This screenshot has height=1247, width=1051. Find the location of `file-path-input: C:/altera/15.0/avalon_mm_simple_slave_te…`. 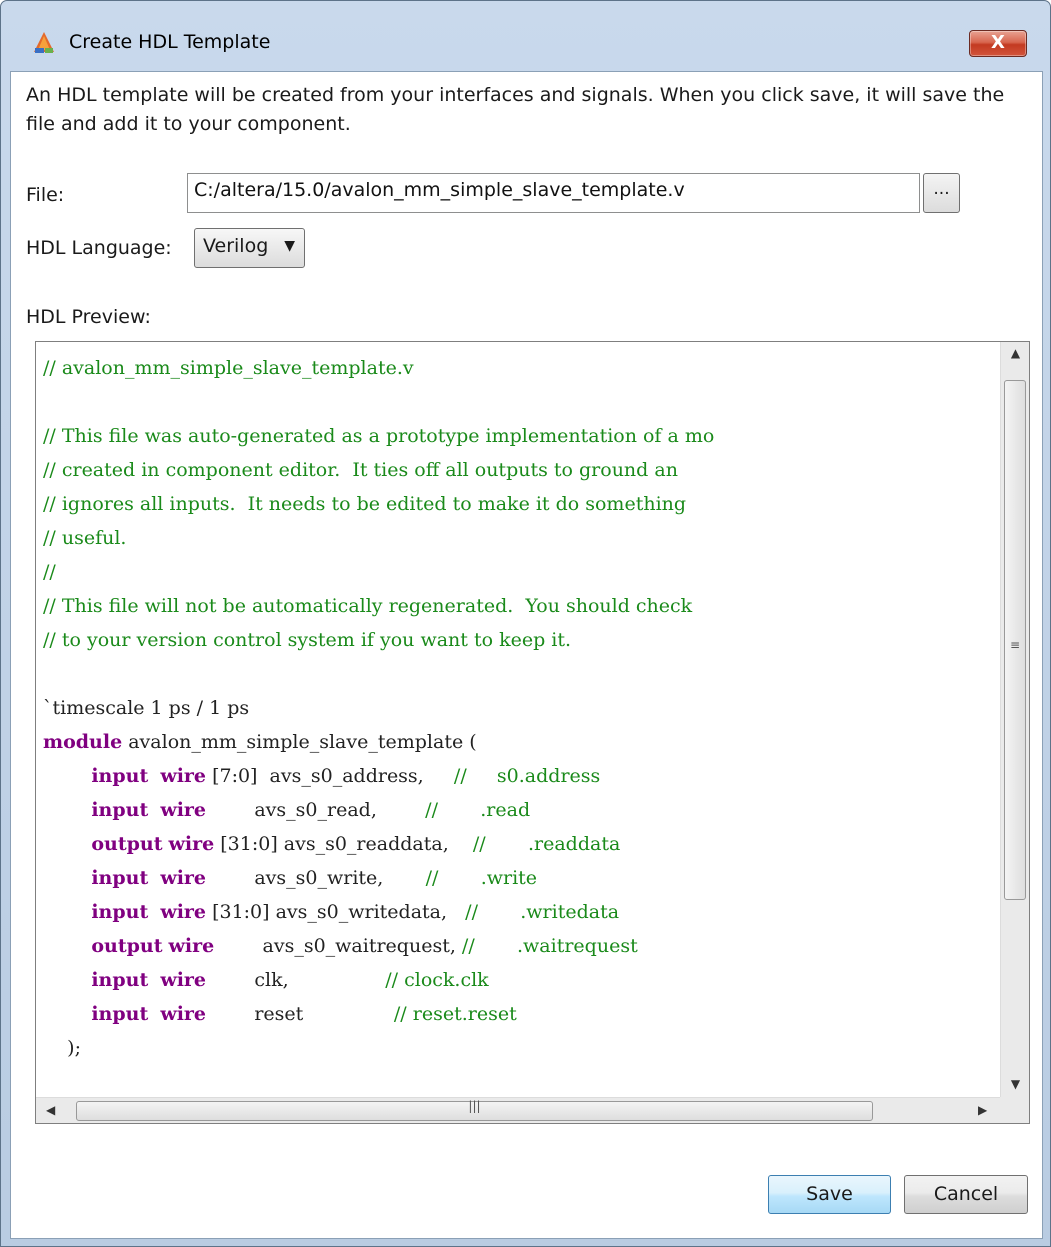

file-path-input: C:/altera/15.0/avalon_mm_simple_slave_te… is located at coordinates (553, 193).